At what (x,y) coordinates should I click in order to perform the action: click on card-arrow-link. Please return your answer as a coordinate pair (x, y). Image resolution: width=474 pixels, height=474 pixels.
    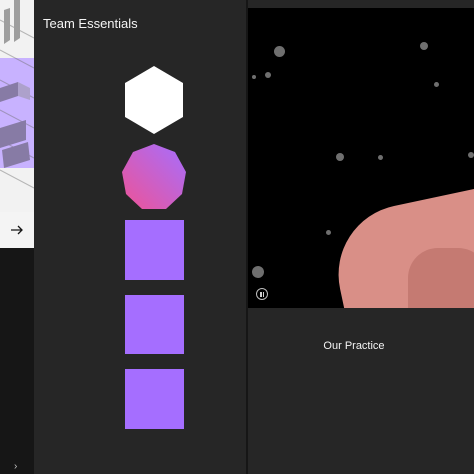
    Looking at the image, I should click on (17, 230).